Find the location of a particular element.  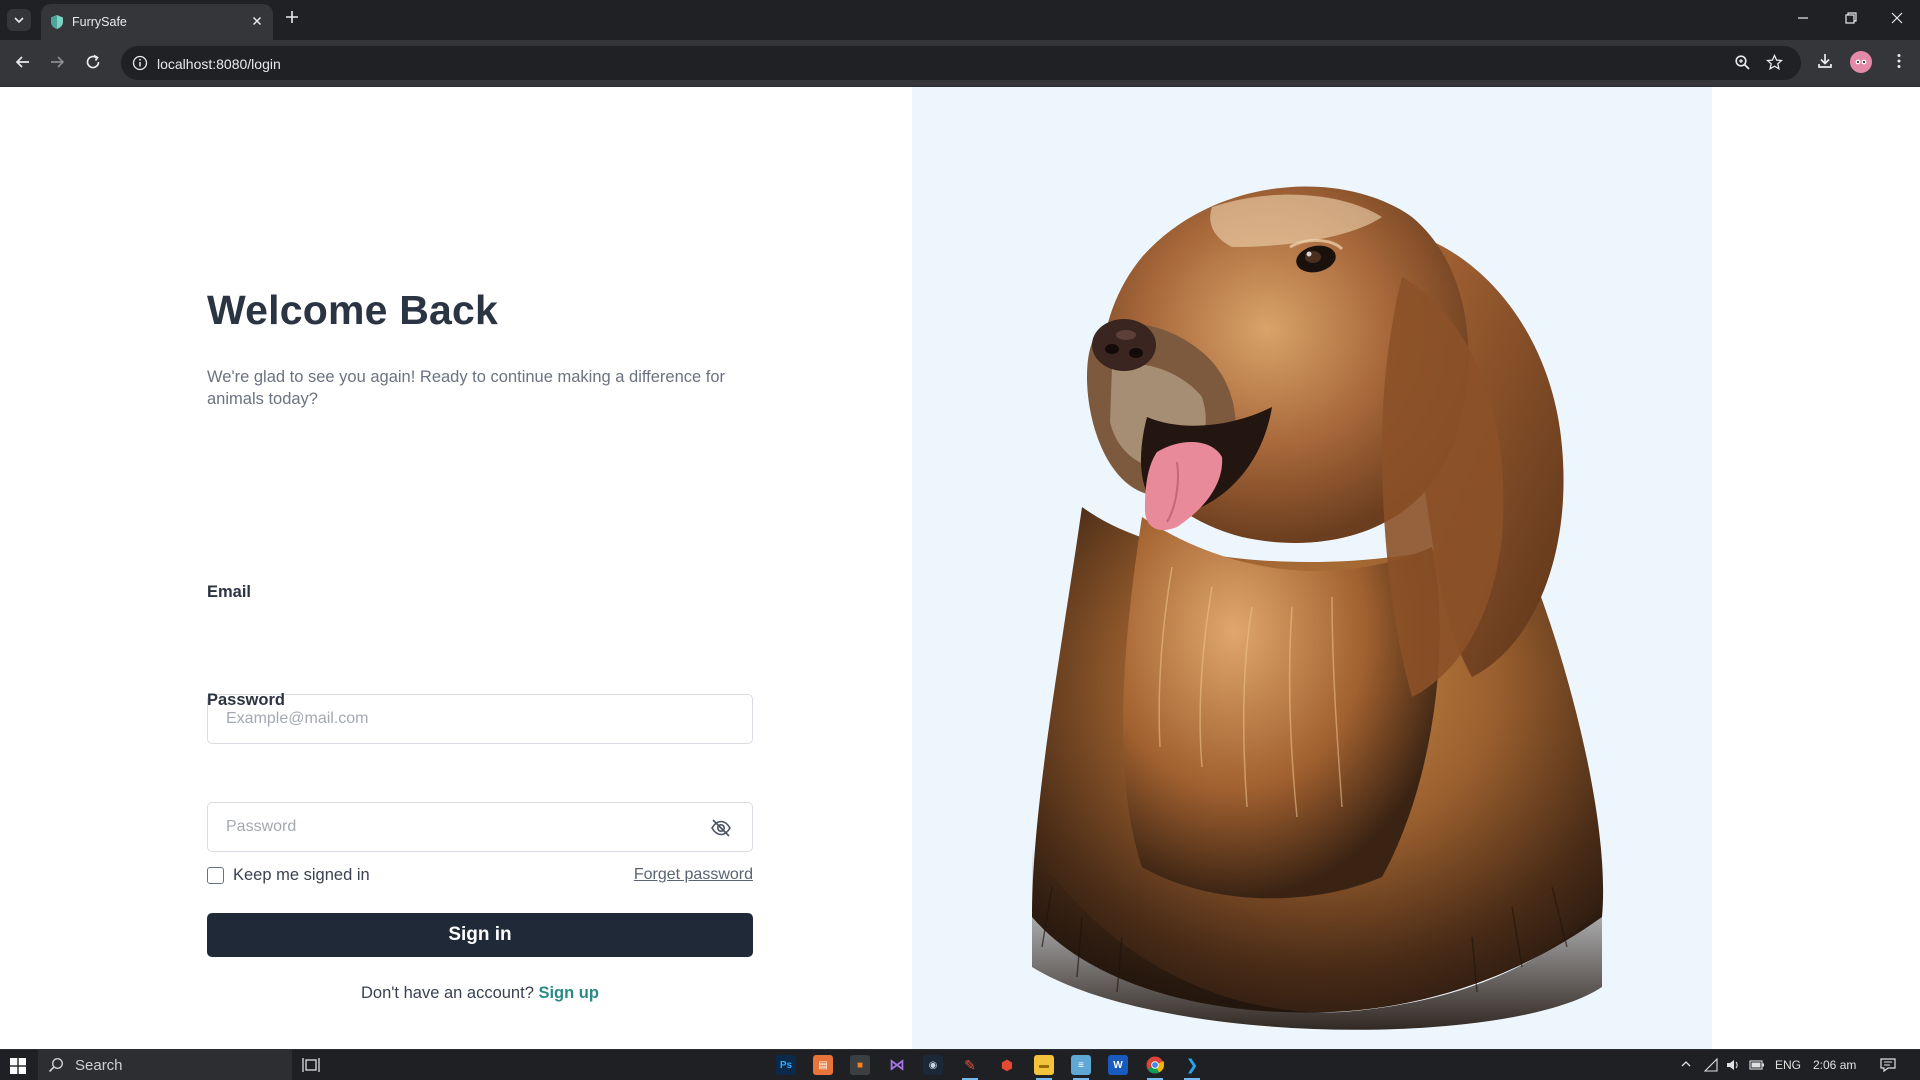

signup-prompt-text: Don't have an account? is located at coordinates (447, 993).